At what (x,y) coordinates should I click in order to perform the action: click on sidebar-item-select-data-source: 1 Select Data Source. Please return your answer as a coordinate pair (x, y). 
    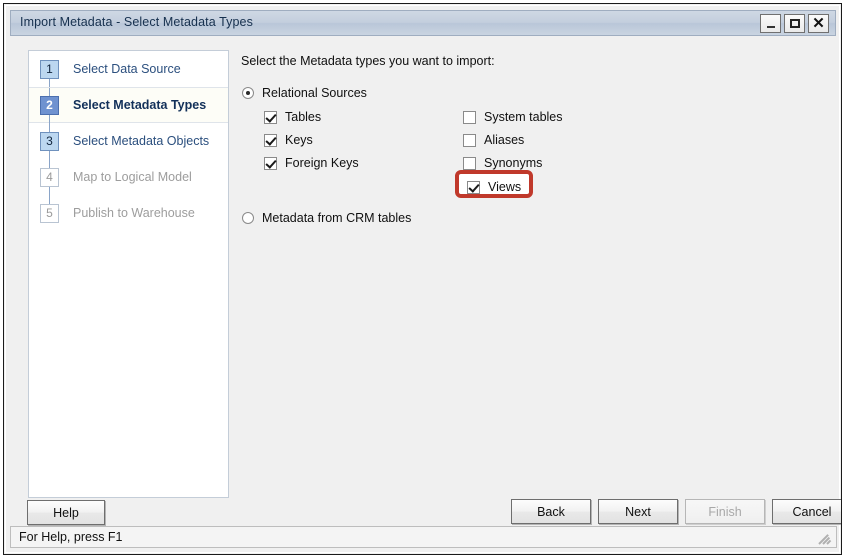
    Looking at the image, I should click on (128, 69).